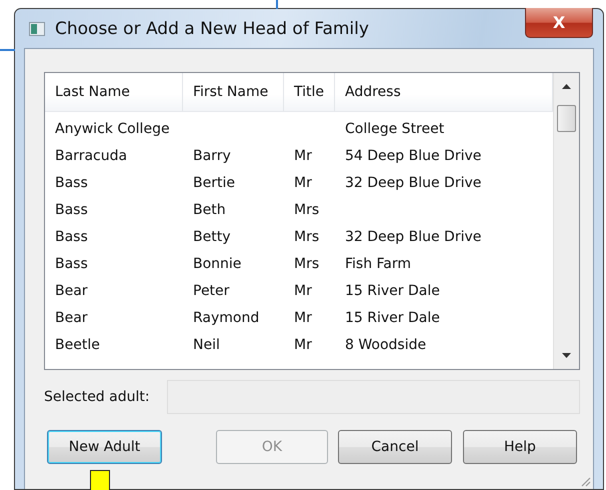  What do you see at coordinates (104, 447) in the screenshot?
I see `new-adult-button: New Adult` at bounding box center [104, 447].